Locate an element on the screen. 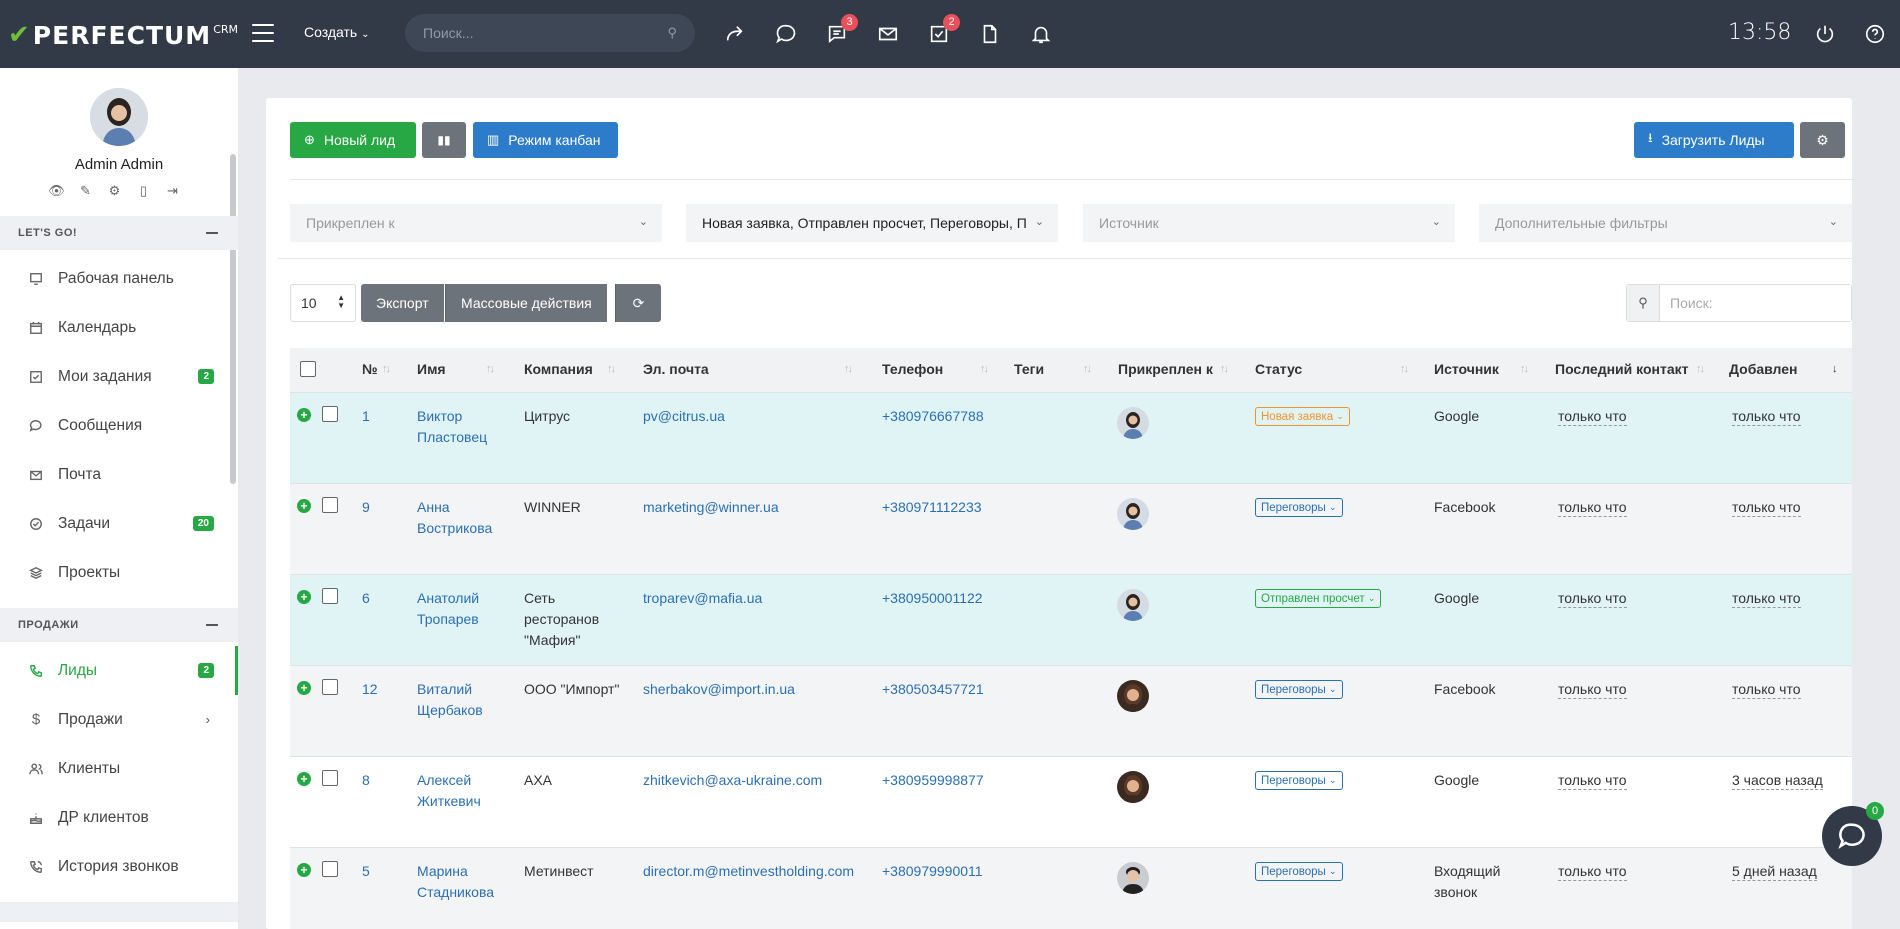 This screenshot has height=929, width=1900. new-lead-button: ⊕ Новый лид is located at coordinates (353, 140).